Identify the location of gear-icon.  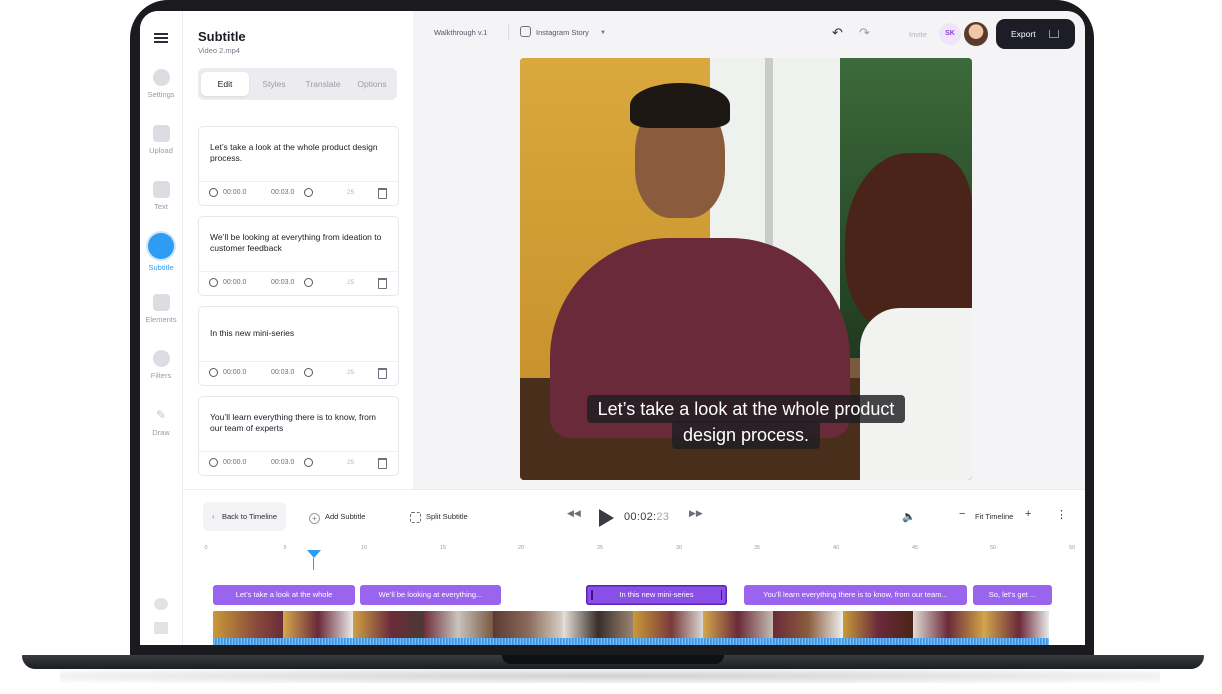
(161, 77).